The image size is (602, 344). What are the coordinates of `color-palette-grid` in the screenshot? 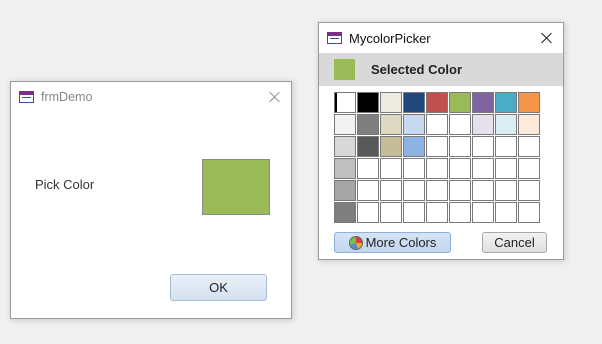 It's located at (437, 157).